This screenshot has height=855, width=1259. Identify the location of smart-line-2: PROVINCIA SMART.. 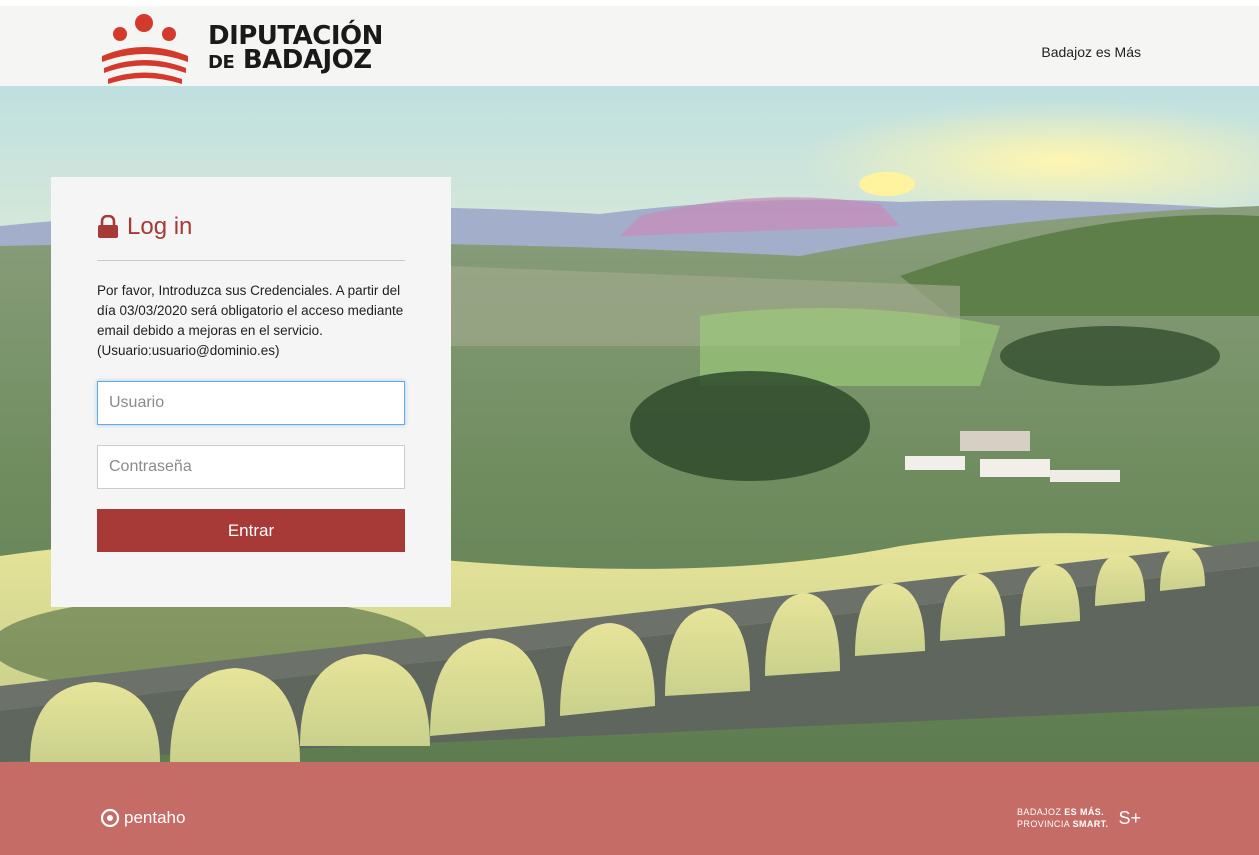
(1062, 824).